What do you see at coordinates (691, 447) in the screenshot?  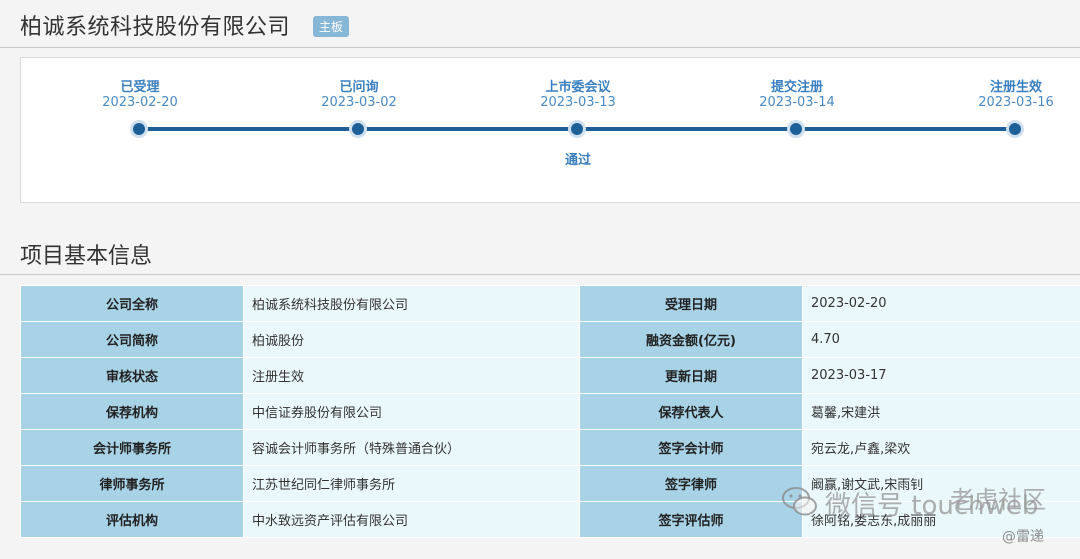 I see `field-label: 签字会计师` at bounding box center [691, 447].